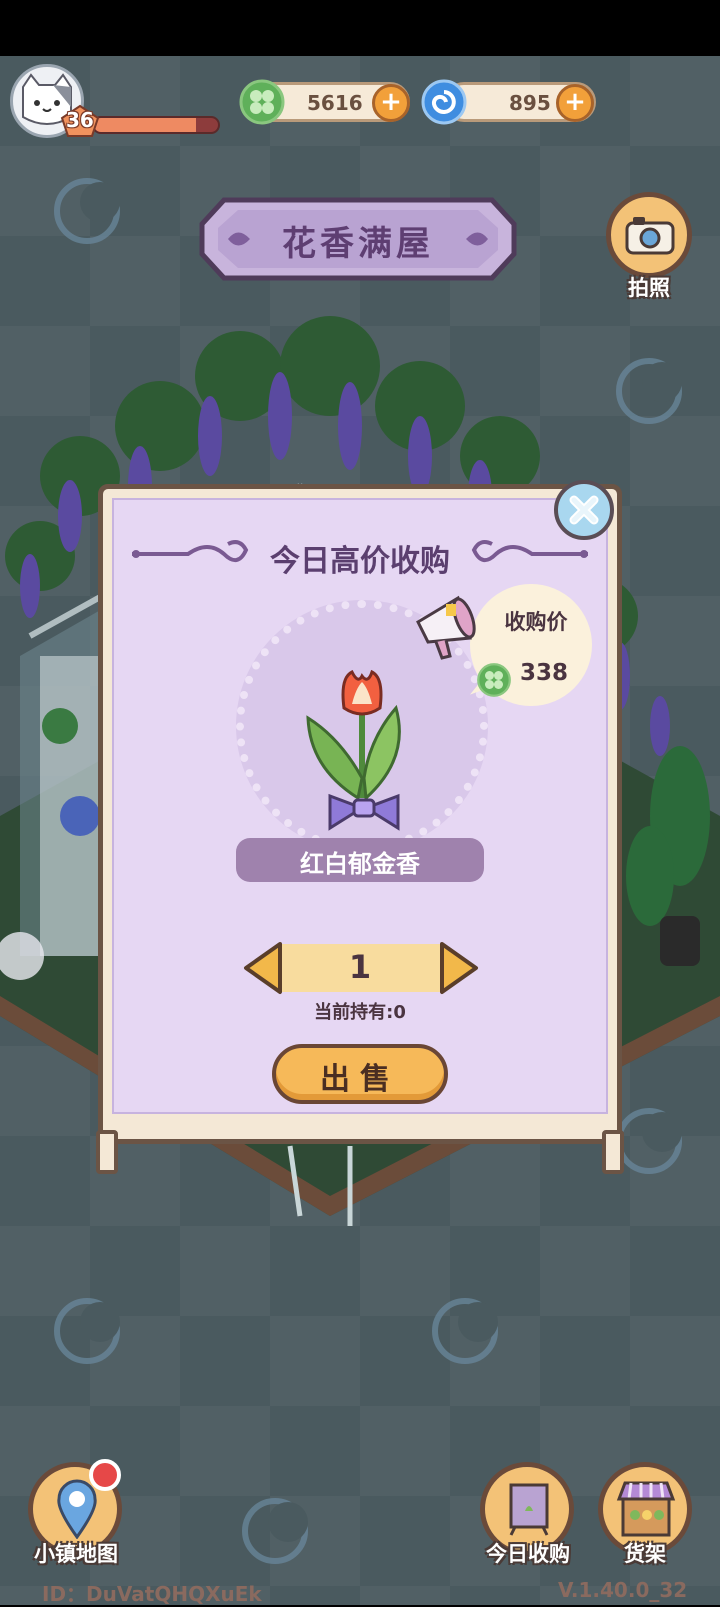  I want to click on quantity-value: 1, so click(360, 967).